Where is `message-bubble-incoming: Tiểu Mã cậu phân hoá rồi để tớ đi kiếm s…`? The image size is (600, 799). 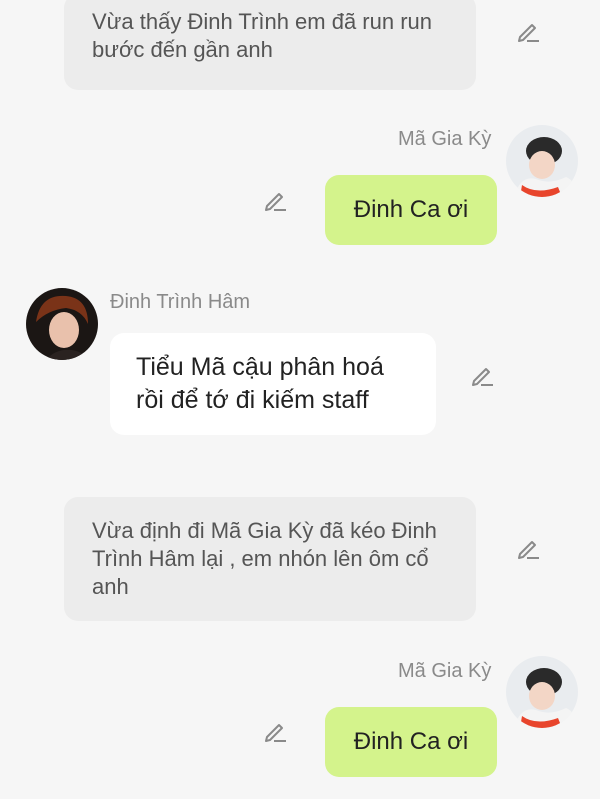
message-bubble-incoming: Tiểu Mã cậu phân hoá rồi để tớ đi kiếm s… is located at coordinates (273, 384).